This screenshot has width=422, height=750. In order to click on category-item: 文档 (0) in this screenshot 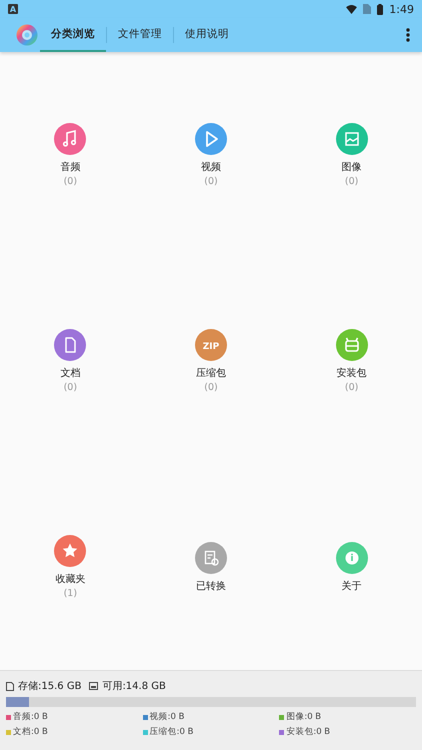, I will do `click(70, 361)`.